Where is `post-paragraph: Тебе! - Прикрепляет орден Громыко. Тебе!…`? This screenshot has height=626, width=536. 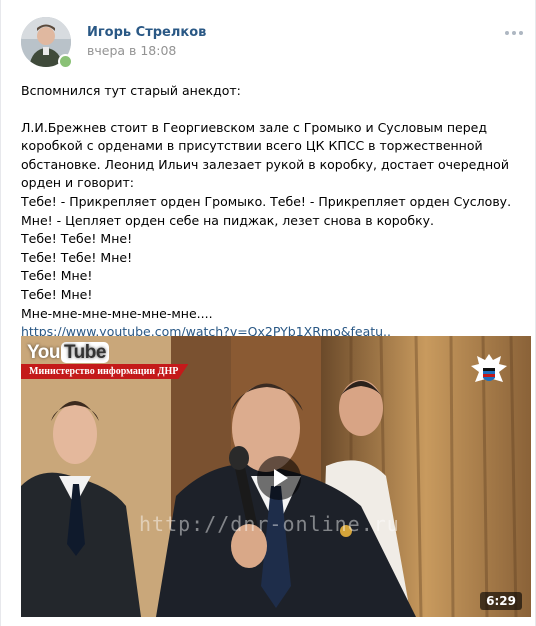 post-paragraph: Тебе! - Прикрепляет орден Громыко. Тебе!… is located at coordinates (266, 210).